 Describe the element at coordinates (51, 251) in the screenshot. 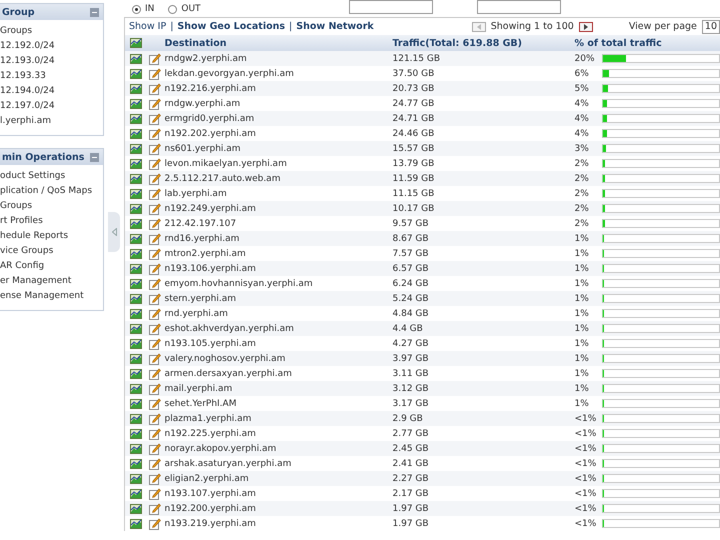

I see `sidebar-item: vice Groups` at that location.